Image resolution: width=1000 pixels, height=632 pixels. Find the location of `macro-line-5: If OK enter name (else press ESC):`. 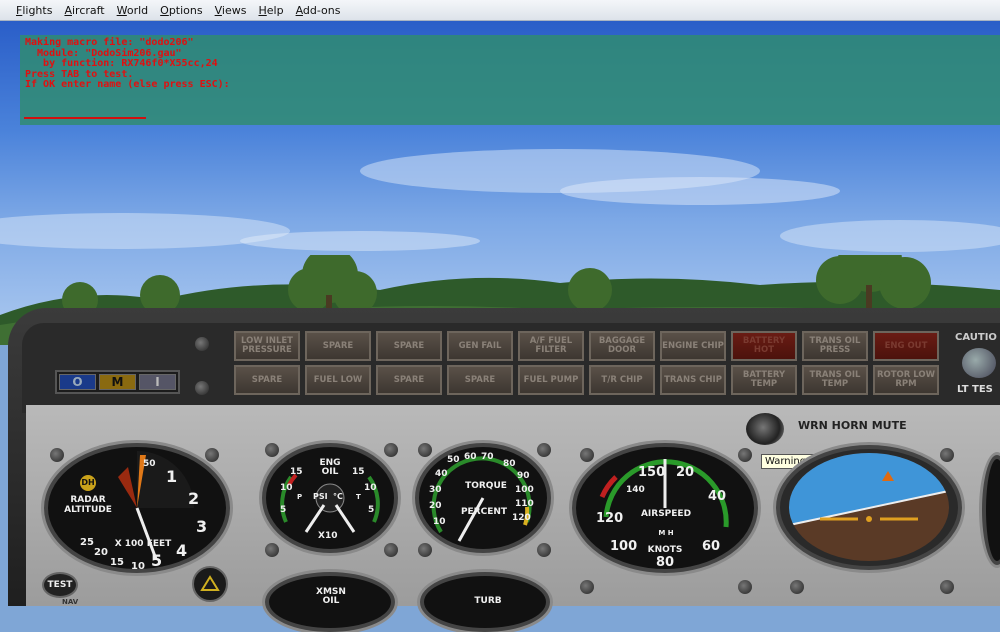

macro-line-5: If OK enter name (else press ESC): is located at coordinates (127, 84).